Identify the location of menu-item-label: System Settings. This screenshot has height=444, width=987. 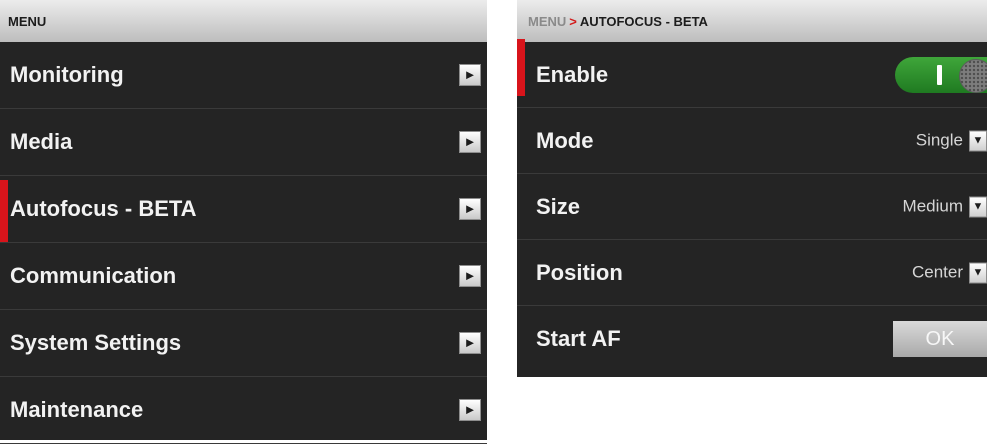
(96, 342).